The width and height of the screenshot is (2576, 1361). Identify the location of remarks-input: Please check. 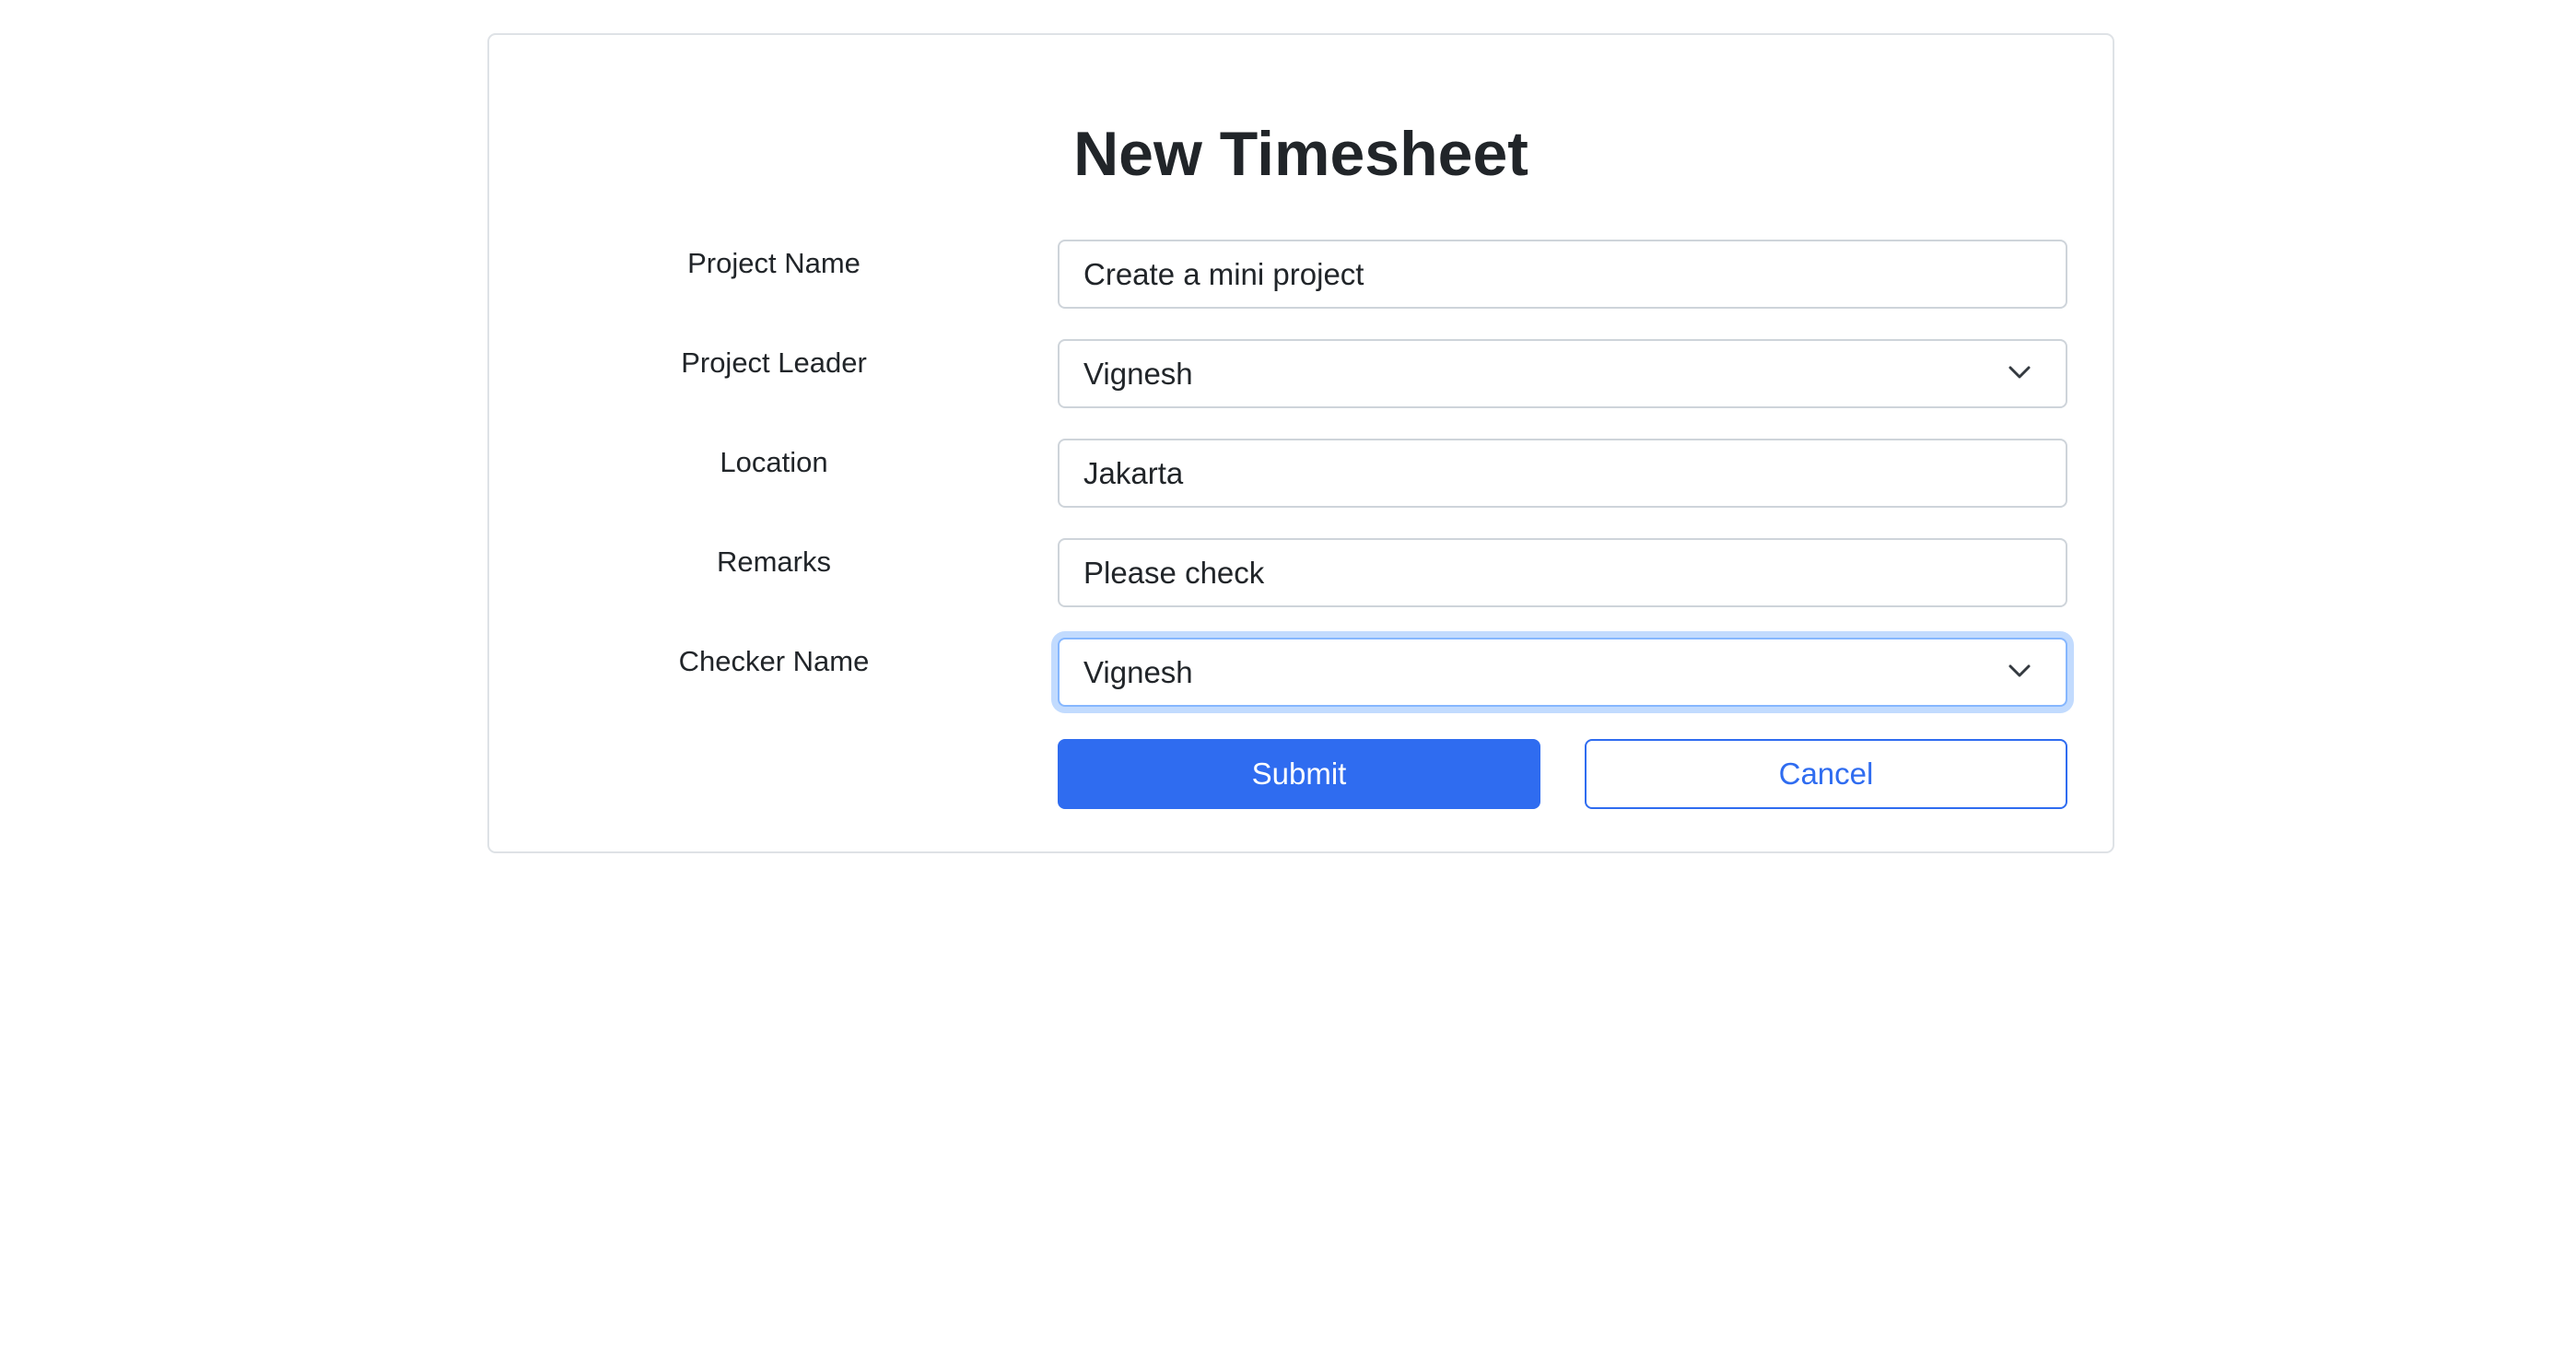
(1562, 572).